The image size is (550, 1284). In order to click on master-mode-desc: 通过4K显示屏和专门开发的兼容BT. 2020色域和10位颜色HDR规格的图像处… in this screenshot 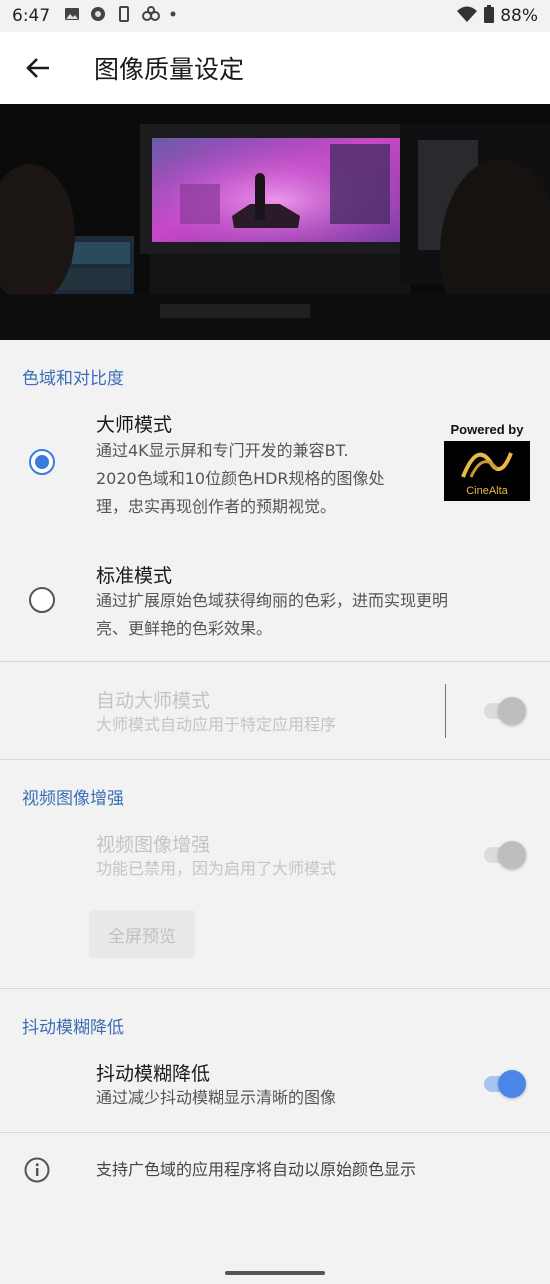, I will do `click(240, 479)`.